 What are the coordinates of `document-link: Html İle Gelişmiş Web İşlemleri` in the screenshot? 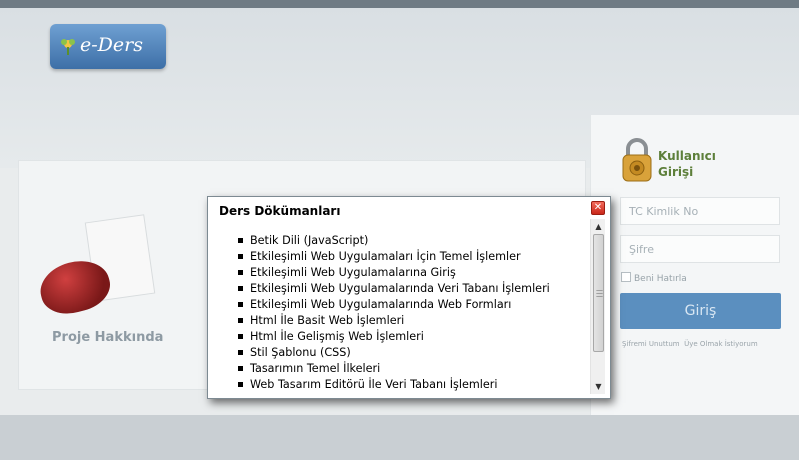 It's located at (337, 336).